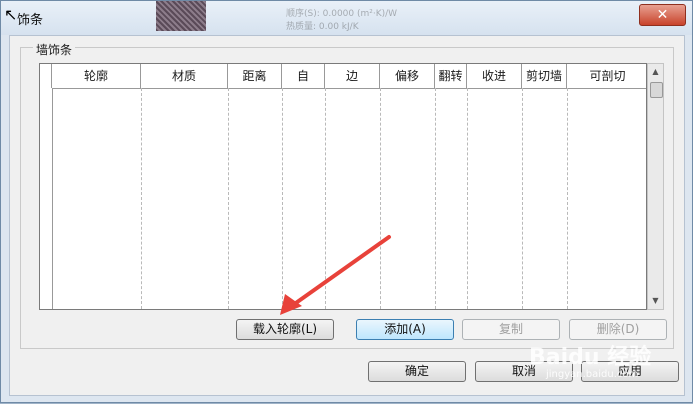  What do you see at coordinates (590, 357) in the screenshot?
I see `baidu-watermark: Baidu 经验` at bounding box center [590, 357].